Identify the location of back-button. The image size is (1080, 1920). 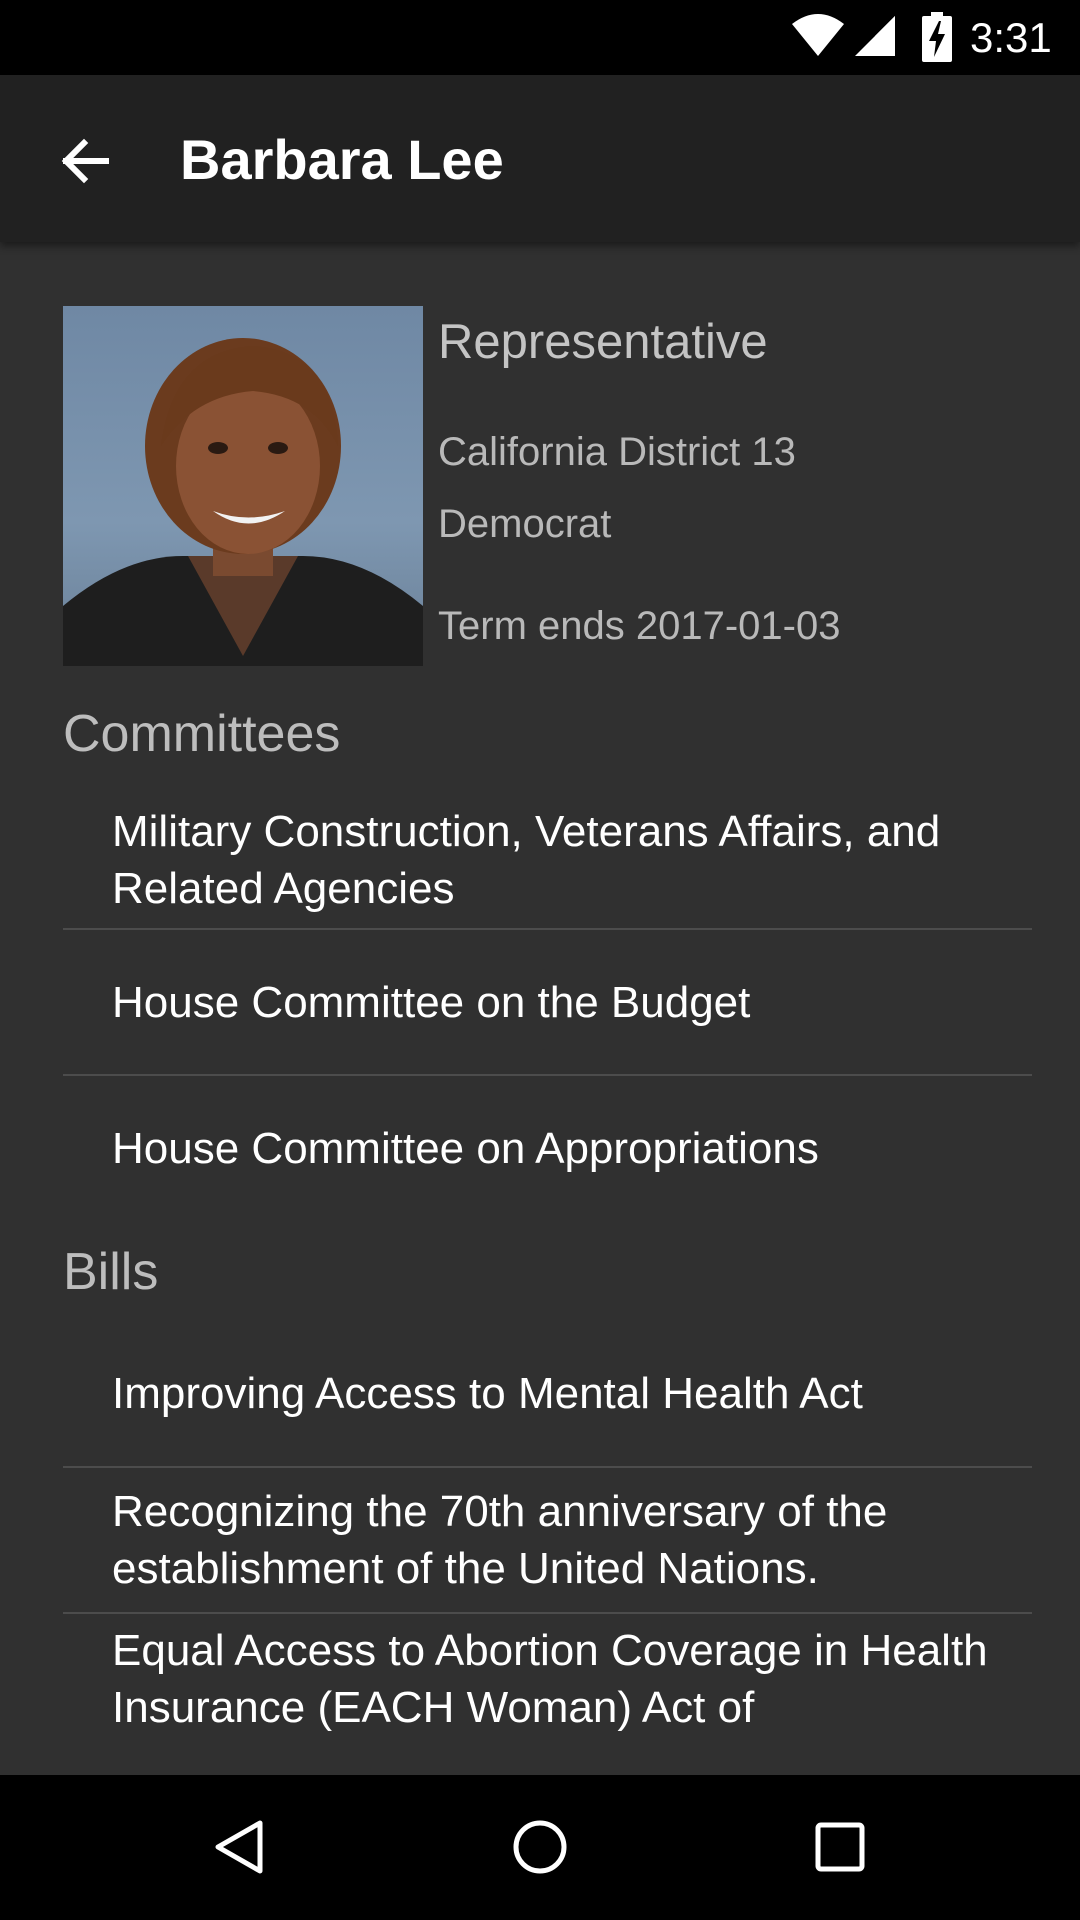
(84, 161).